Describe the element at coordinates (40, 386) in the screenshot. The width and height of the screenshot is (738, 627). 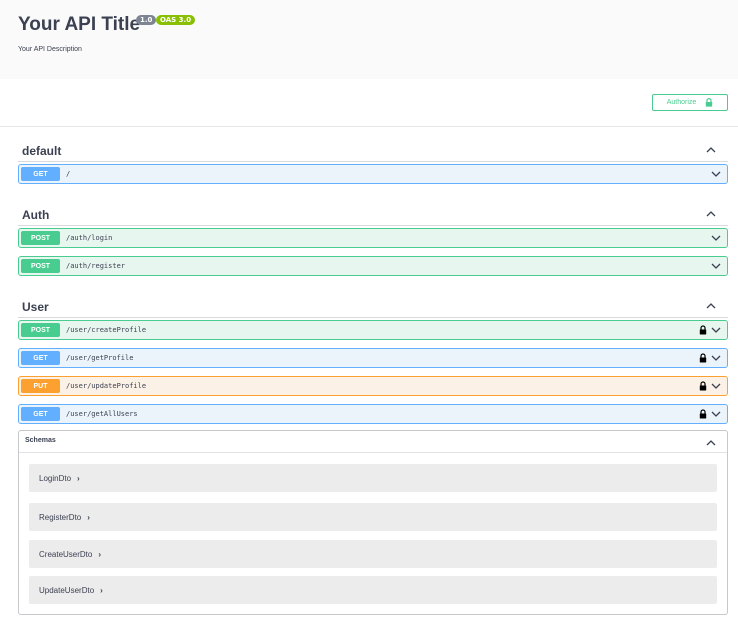
I see `method-badge: PUT` at that location.